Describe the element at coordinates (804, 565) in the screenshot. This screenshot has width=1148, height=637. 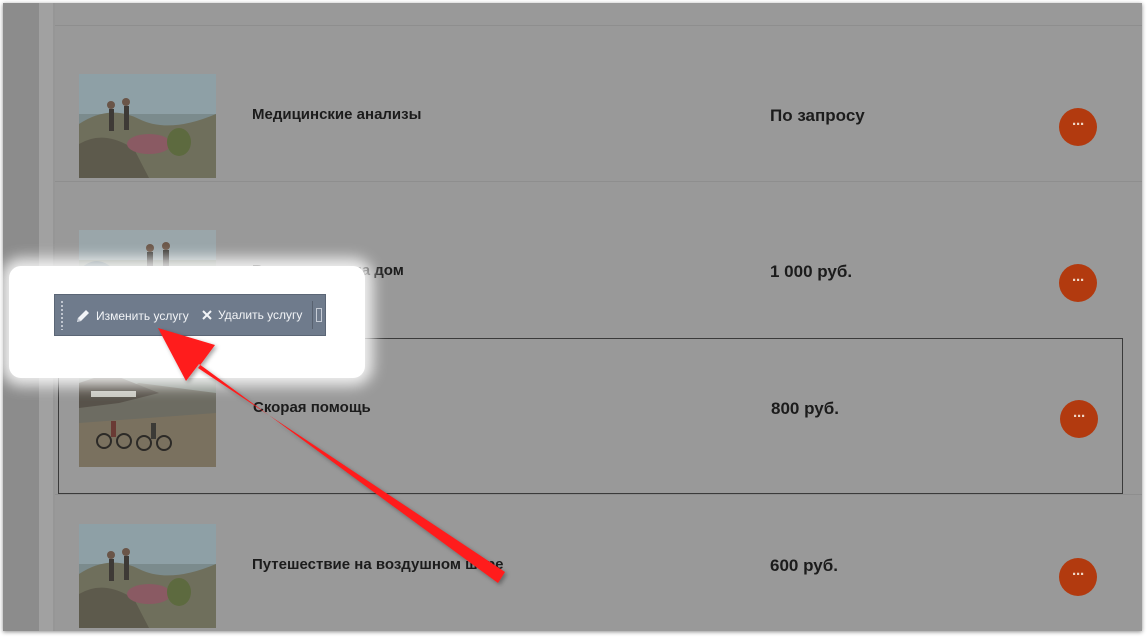
I see `service-price: 600 руб.` at that location.